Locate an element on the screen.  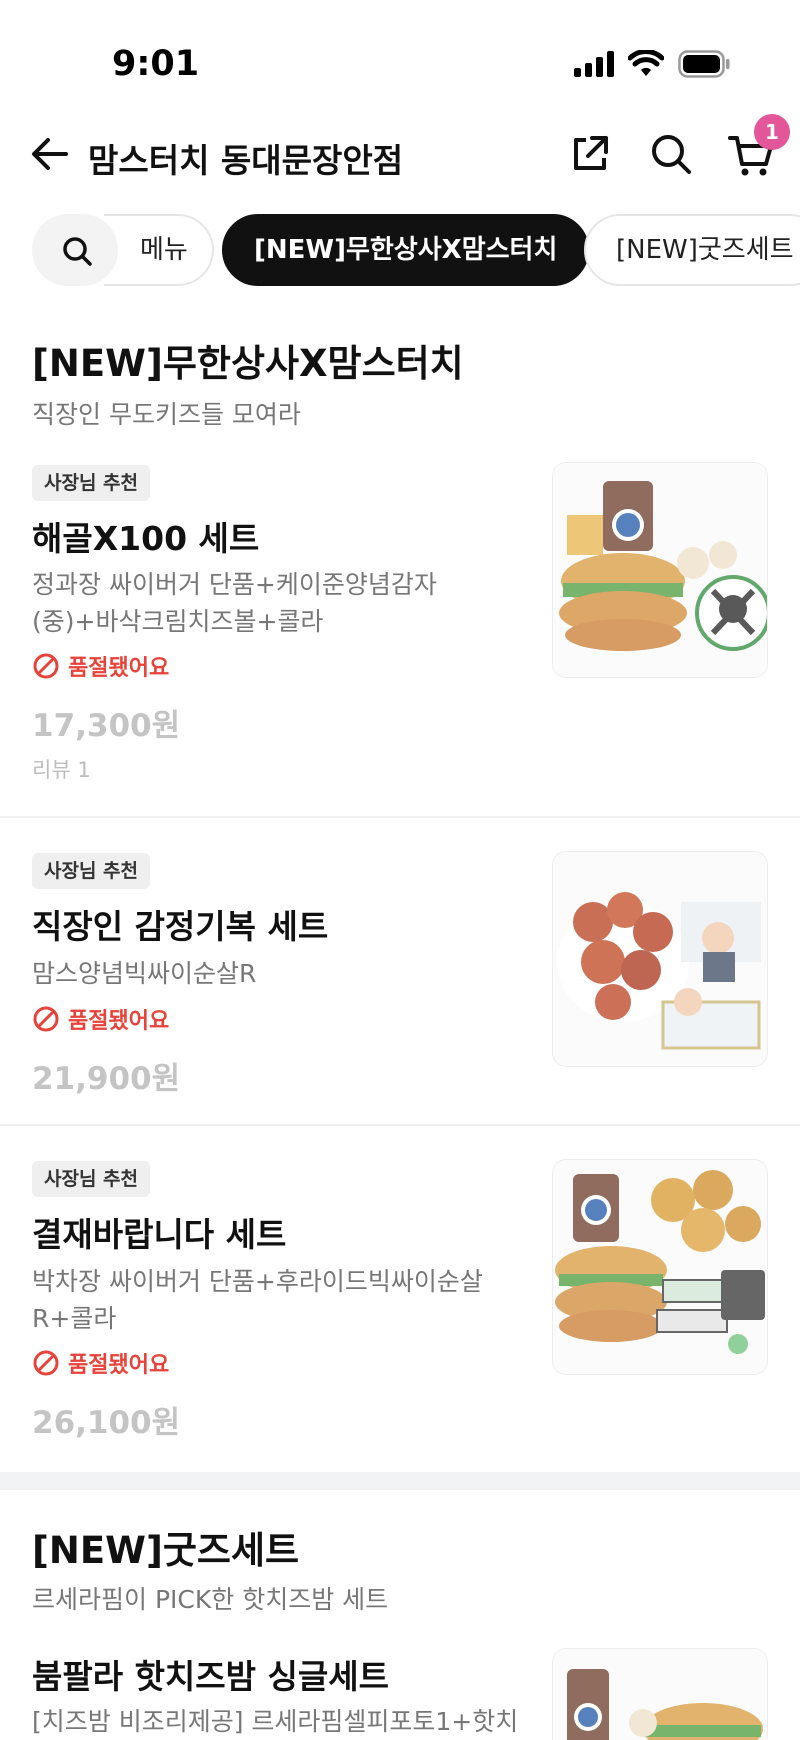
store-header: 맘스터치 동대문장안점 is located at coordinates (400, 155).